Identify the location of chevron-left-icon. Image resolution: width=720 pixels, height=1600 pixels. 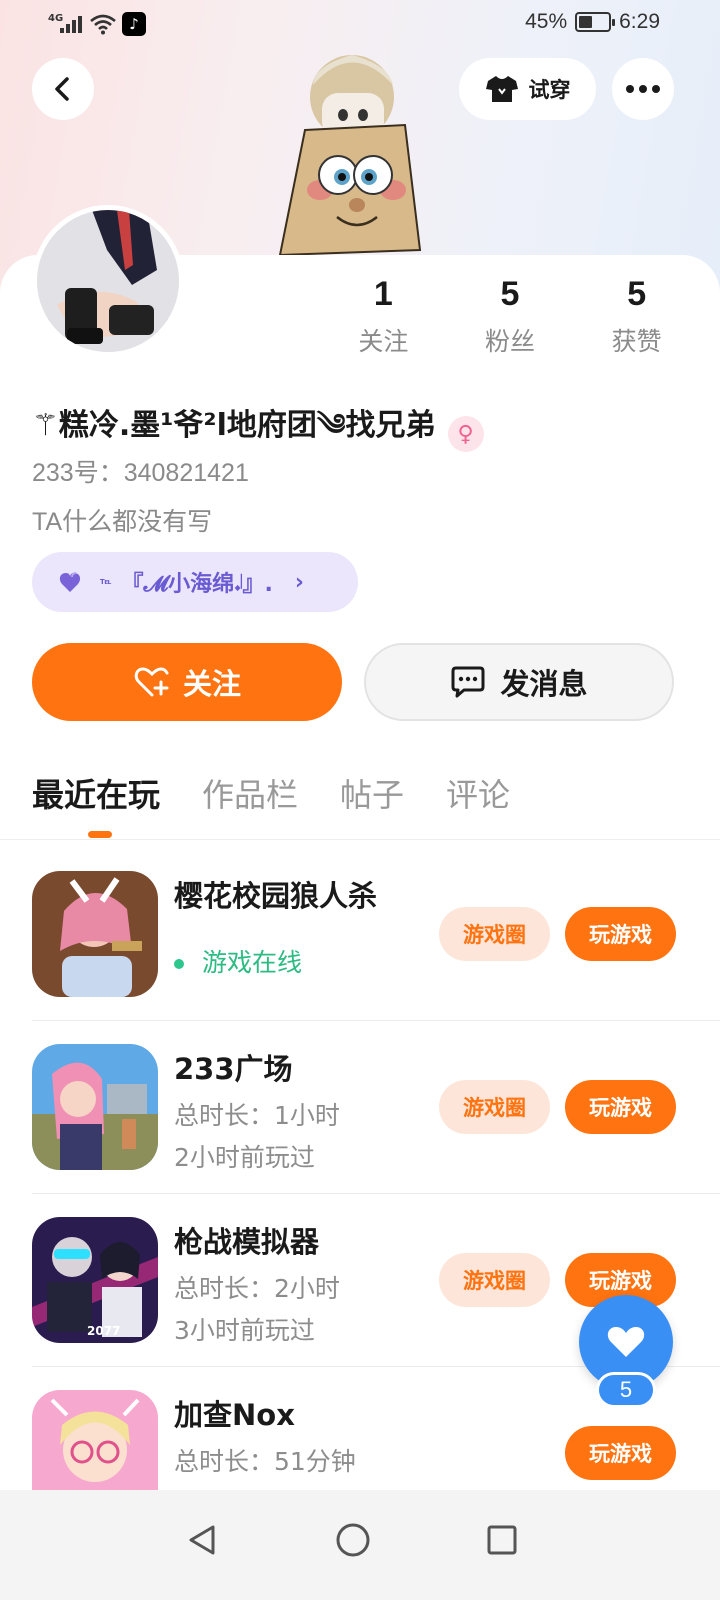
(62, 89).